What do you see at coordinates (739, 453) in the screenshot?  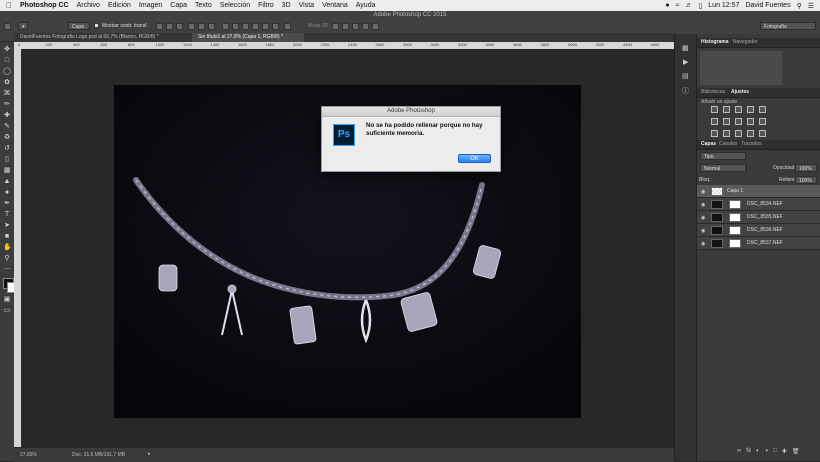 I see `link-layers-icon: ∞` at bounding box center [739, 453].